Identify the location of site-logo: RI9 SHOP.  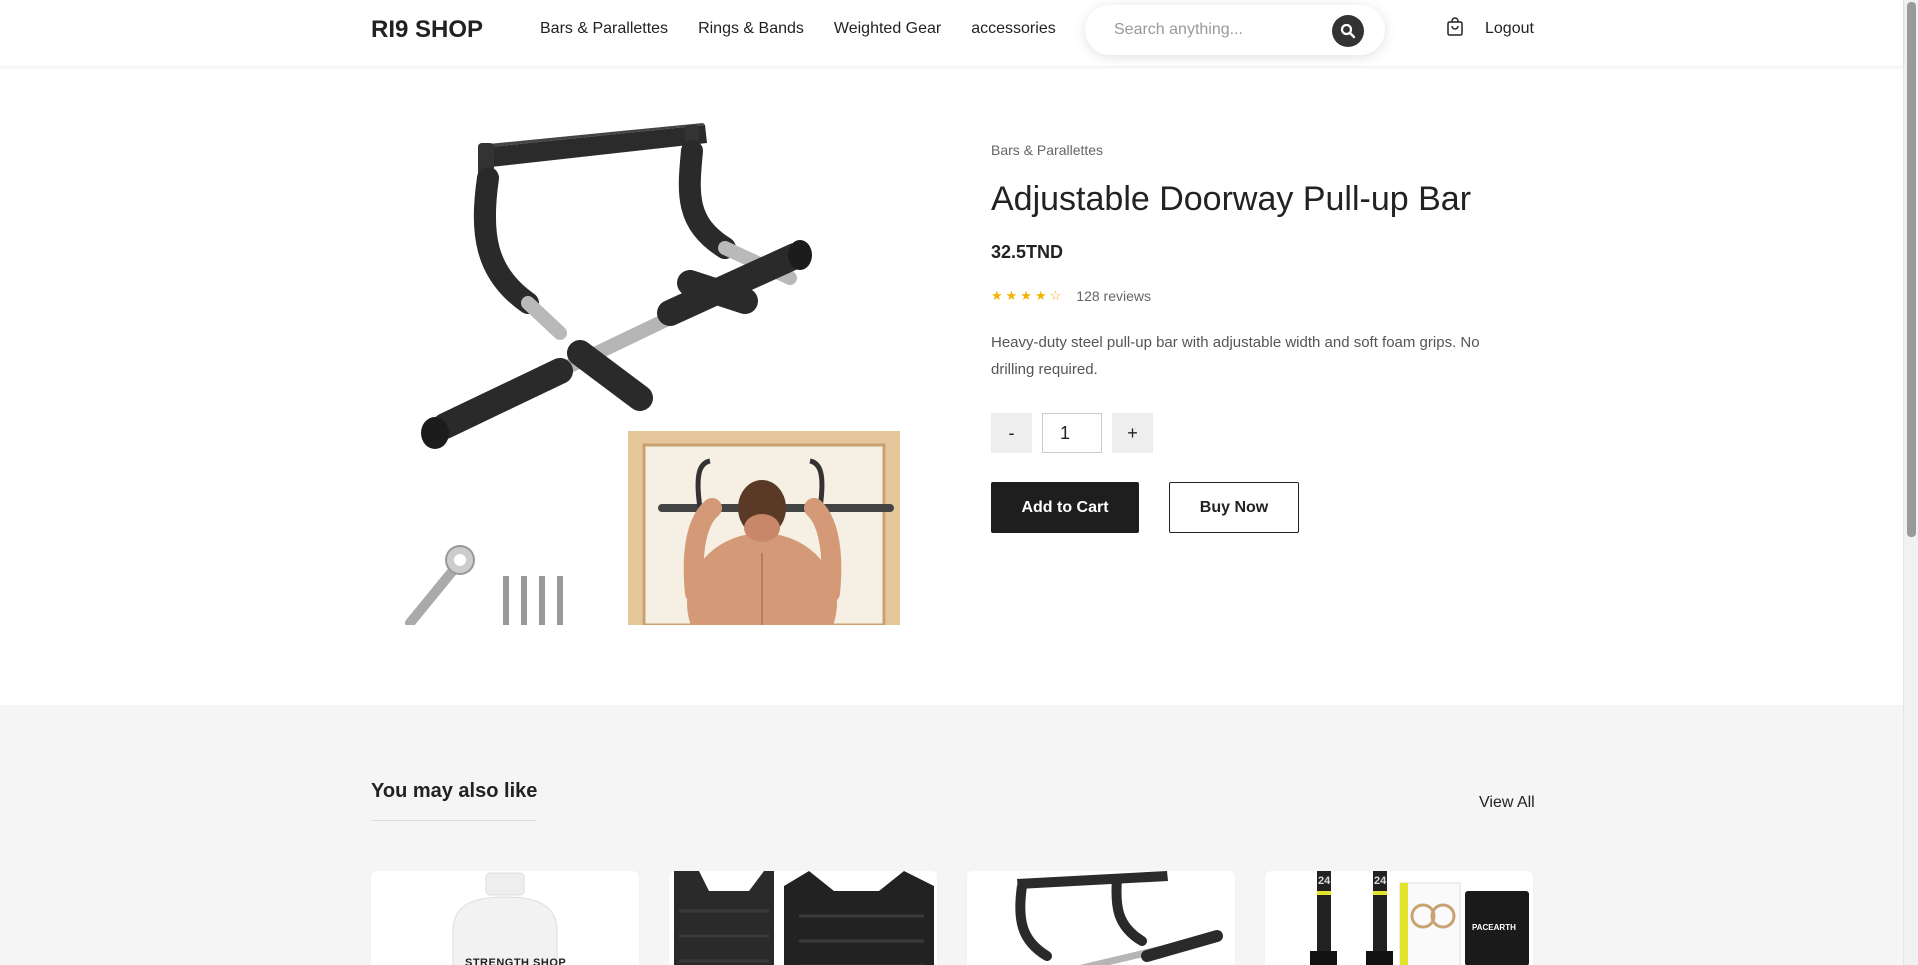
(427, 30).